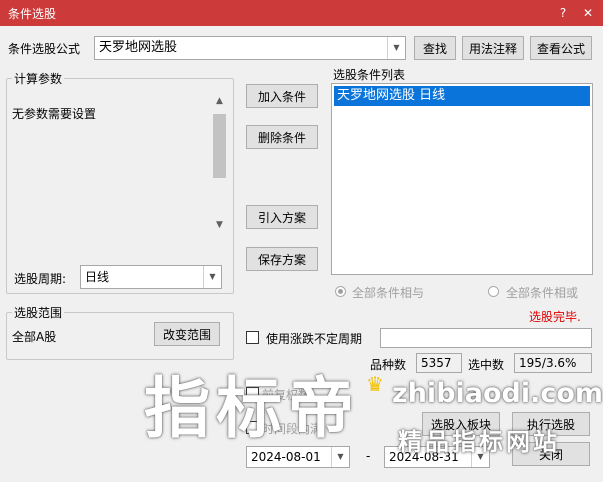 This screenshot has width=603, height=482. Describe the element at coordinates (97, 277) in the screenshot. I see `period-combo-value: 日线` at that location.